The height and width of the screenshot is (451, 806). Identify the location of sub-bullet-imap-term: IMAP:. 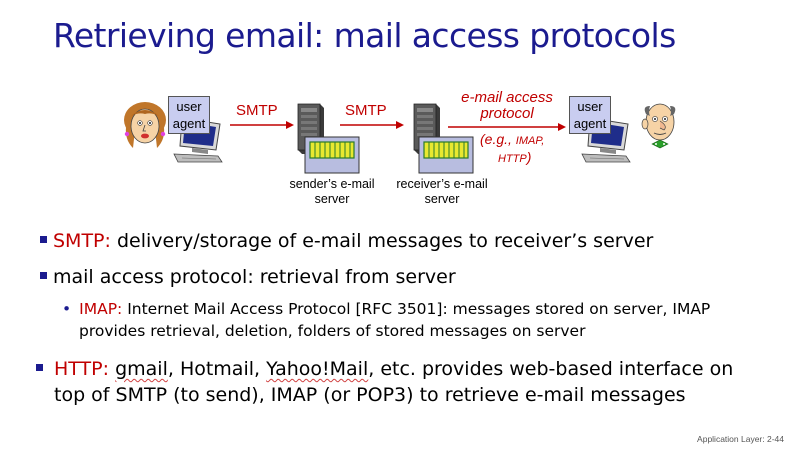
(101, 309).